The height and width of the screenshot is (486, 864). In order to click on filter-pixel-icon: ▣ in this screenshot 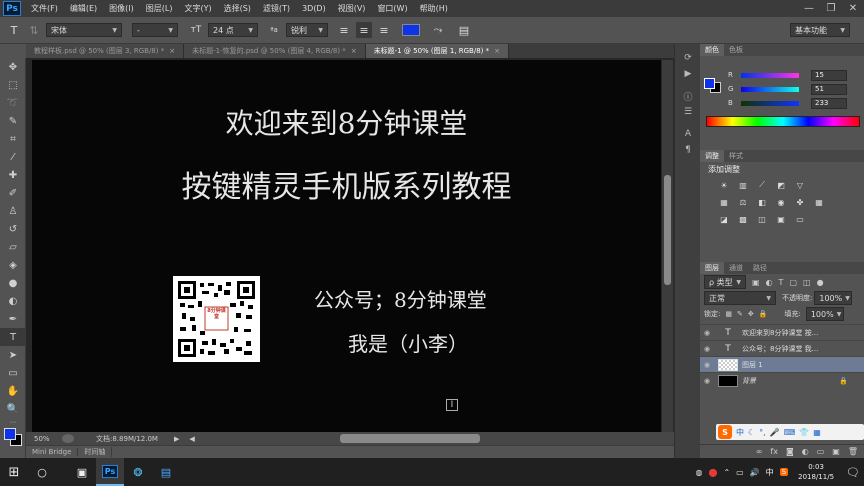, I will do `click(756, 282)`.